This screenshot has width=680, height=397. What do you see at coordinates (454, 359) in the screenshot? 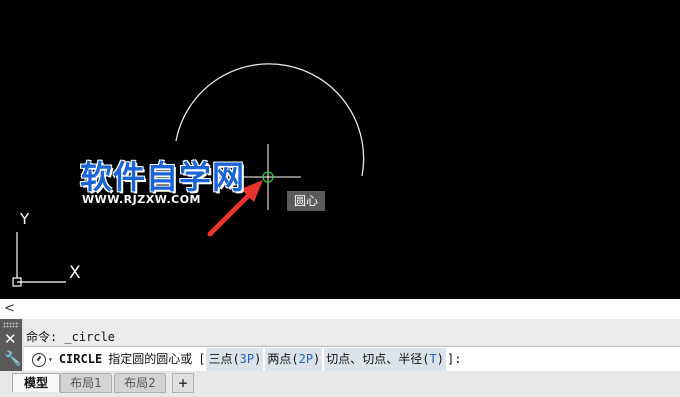
I see `options-bracket-close: ]:` at bounding box center [454, 359].